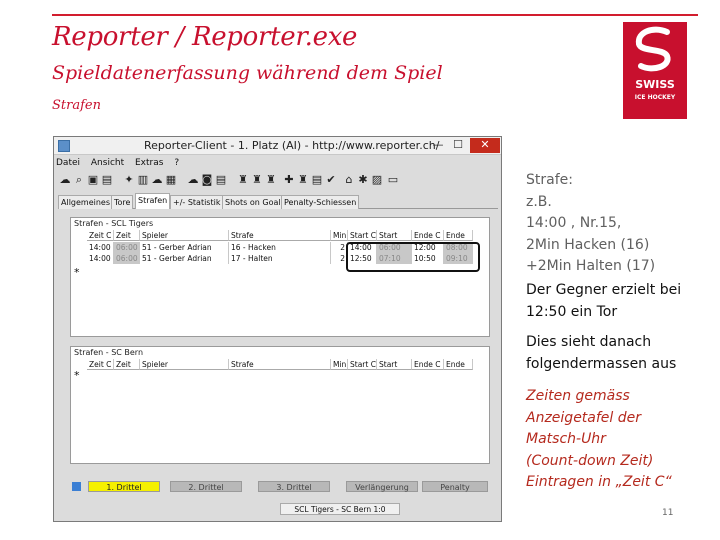 This screenshot has height=540, width=720. Describe the element at coordinates (280, 258) in the screenshot. I see `cell-strafe: 17 - Halten` at that location.